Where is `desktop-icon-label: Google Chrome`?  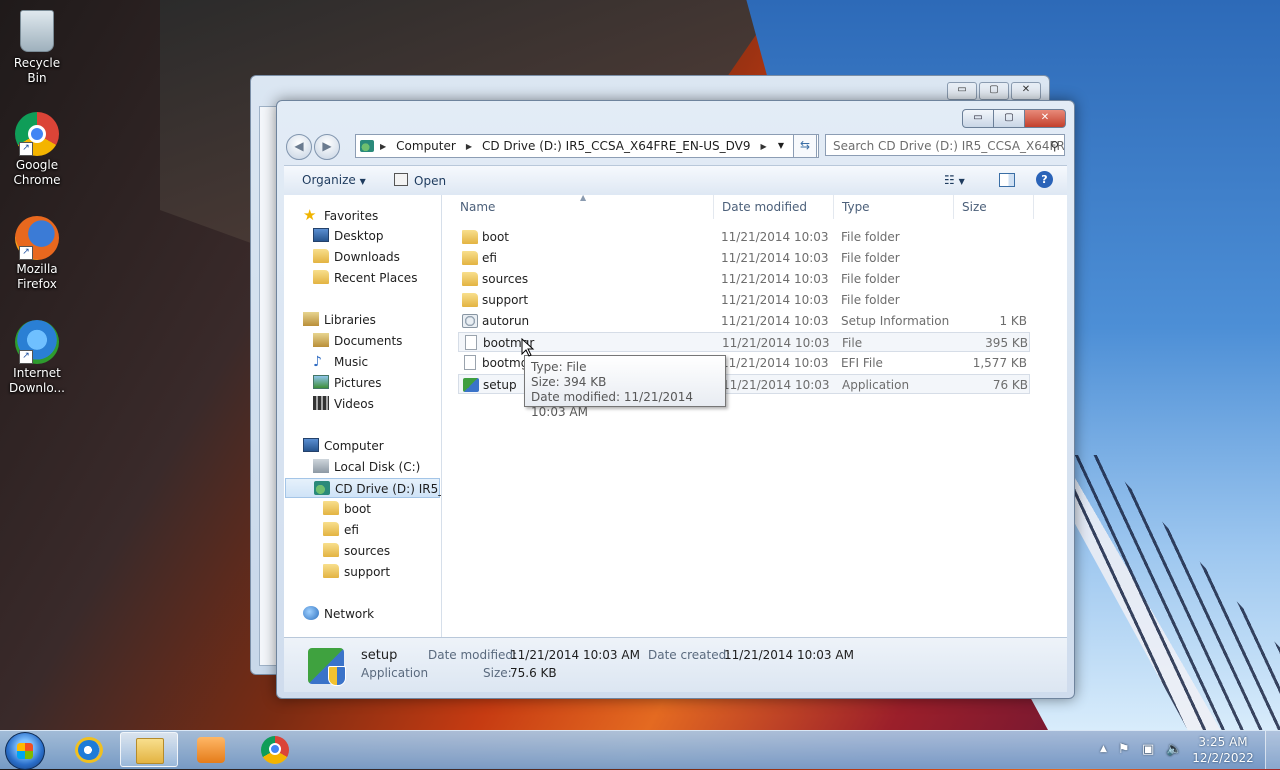
desktop-icon-label: Google Chrome is located at coordinates (37, 172).